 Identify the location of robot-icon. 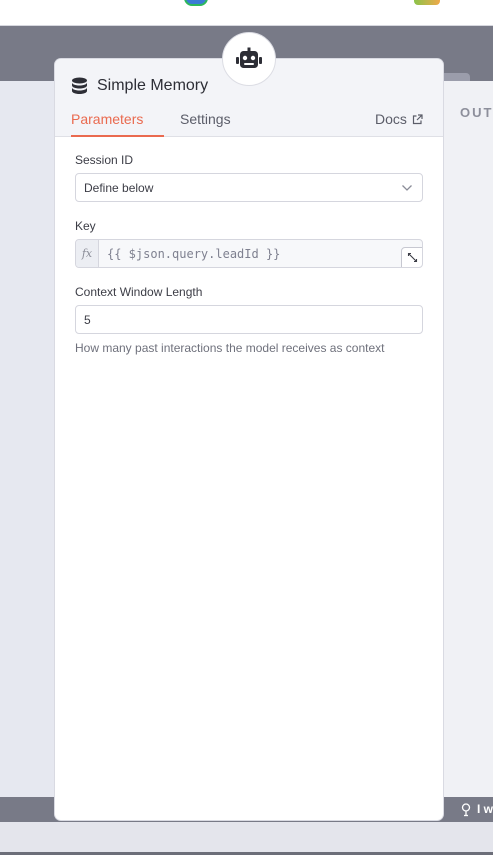
(249, 57).